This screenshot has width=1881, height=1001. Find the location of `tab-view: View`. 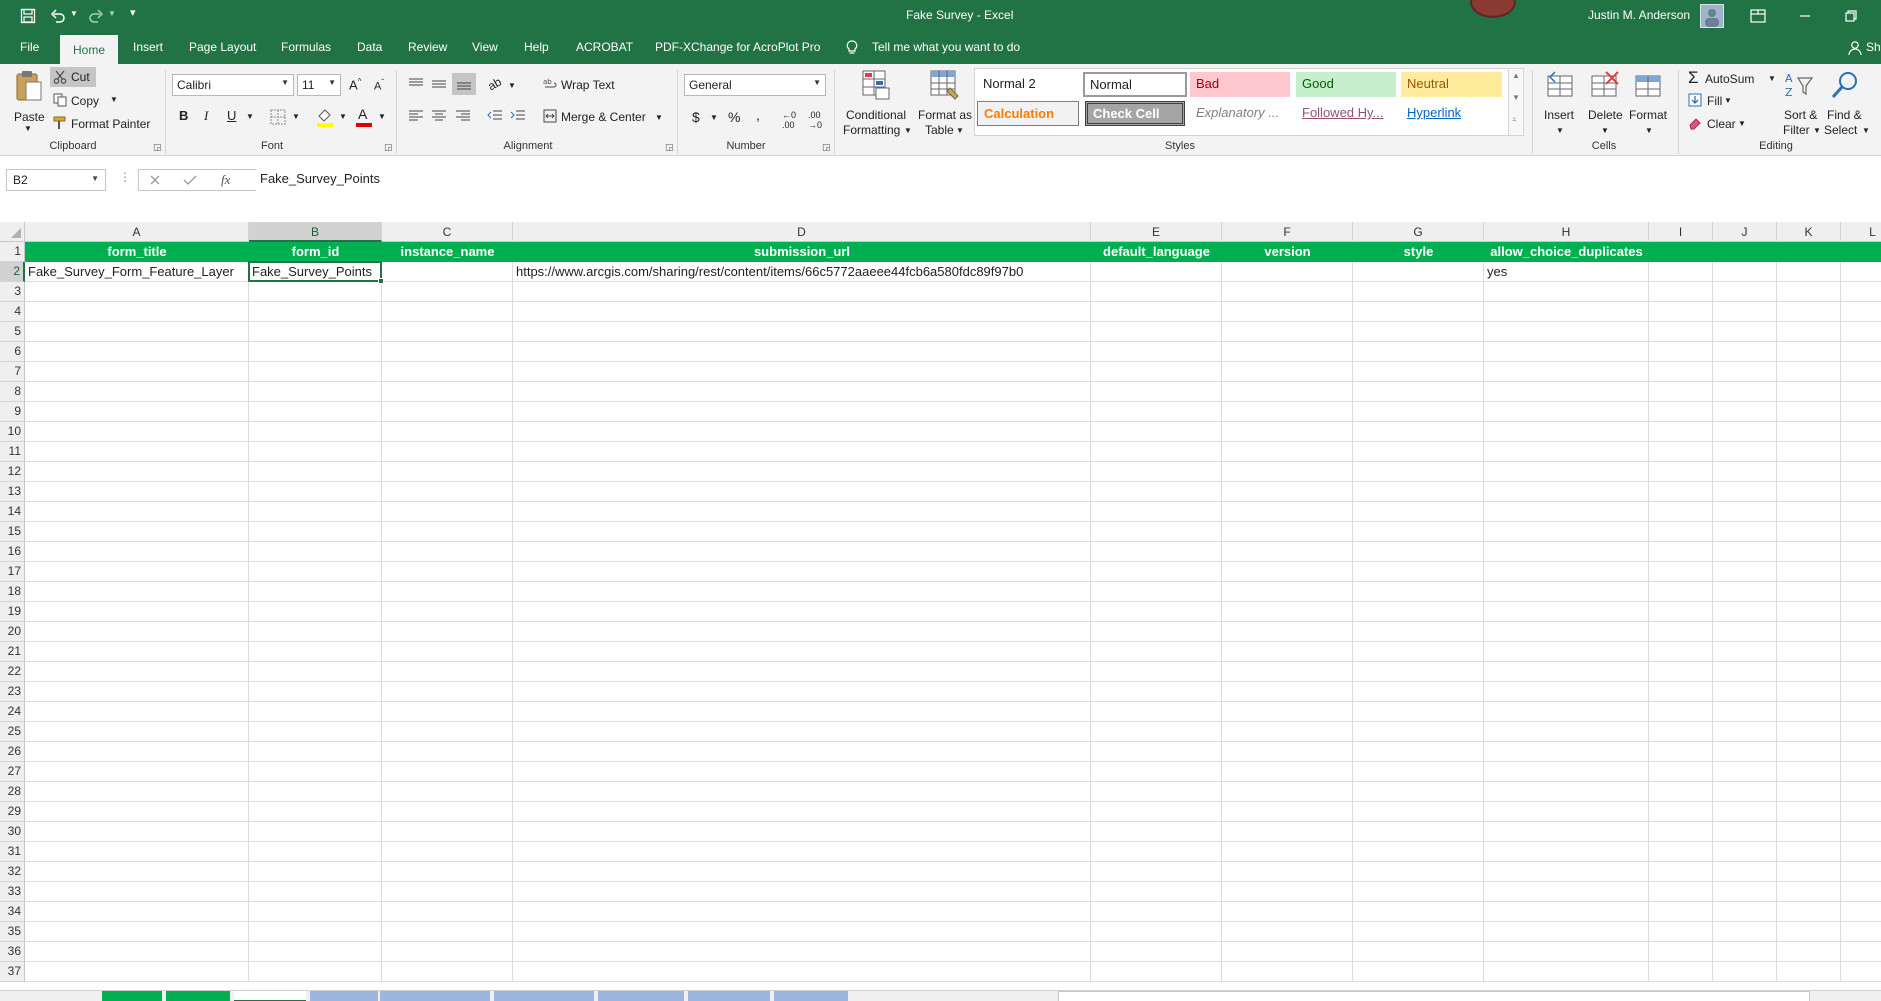

tab-view: View is located at coordinates (485, 47).